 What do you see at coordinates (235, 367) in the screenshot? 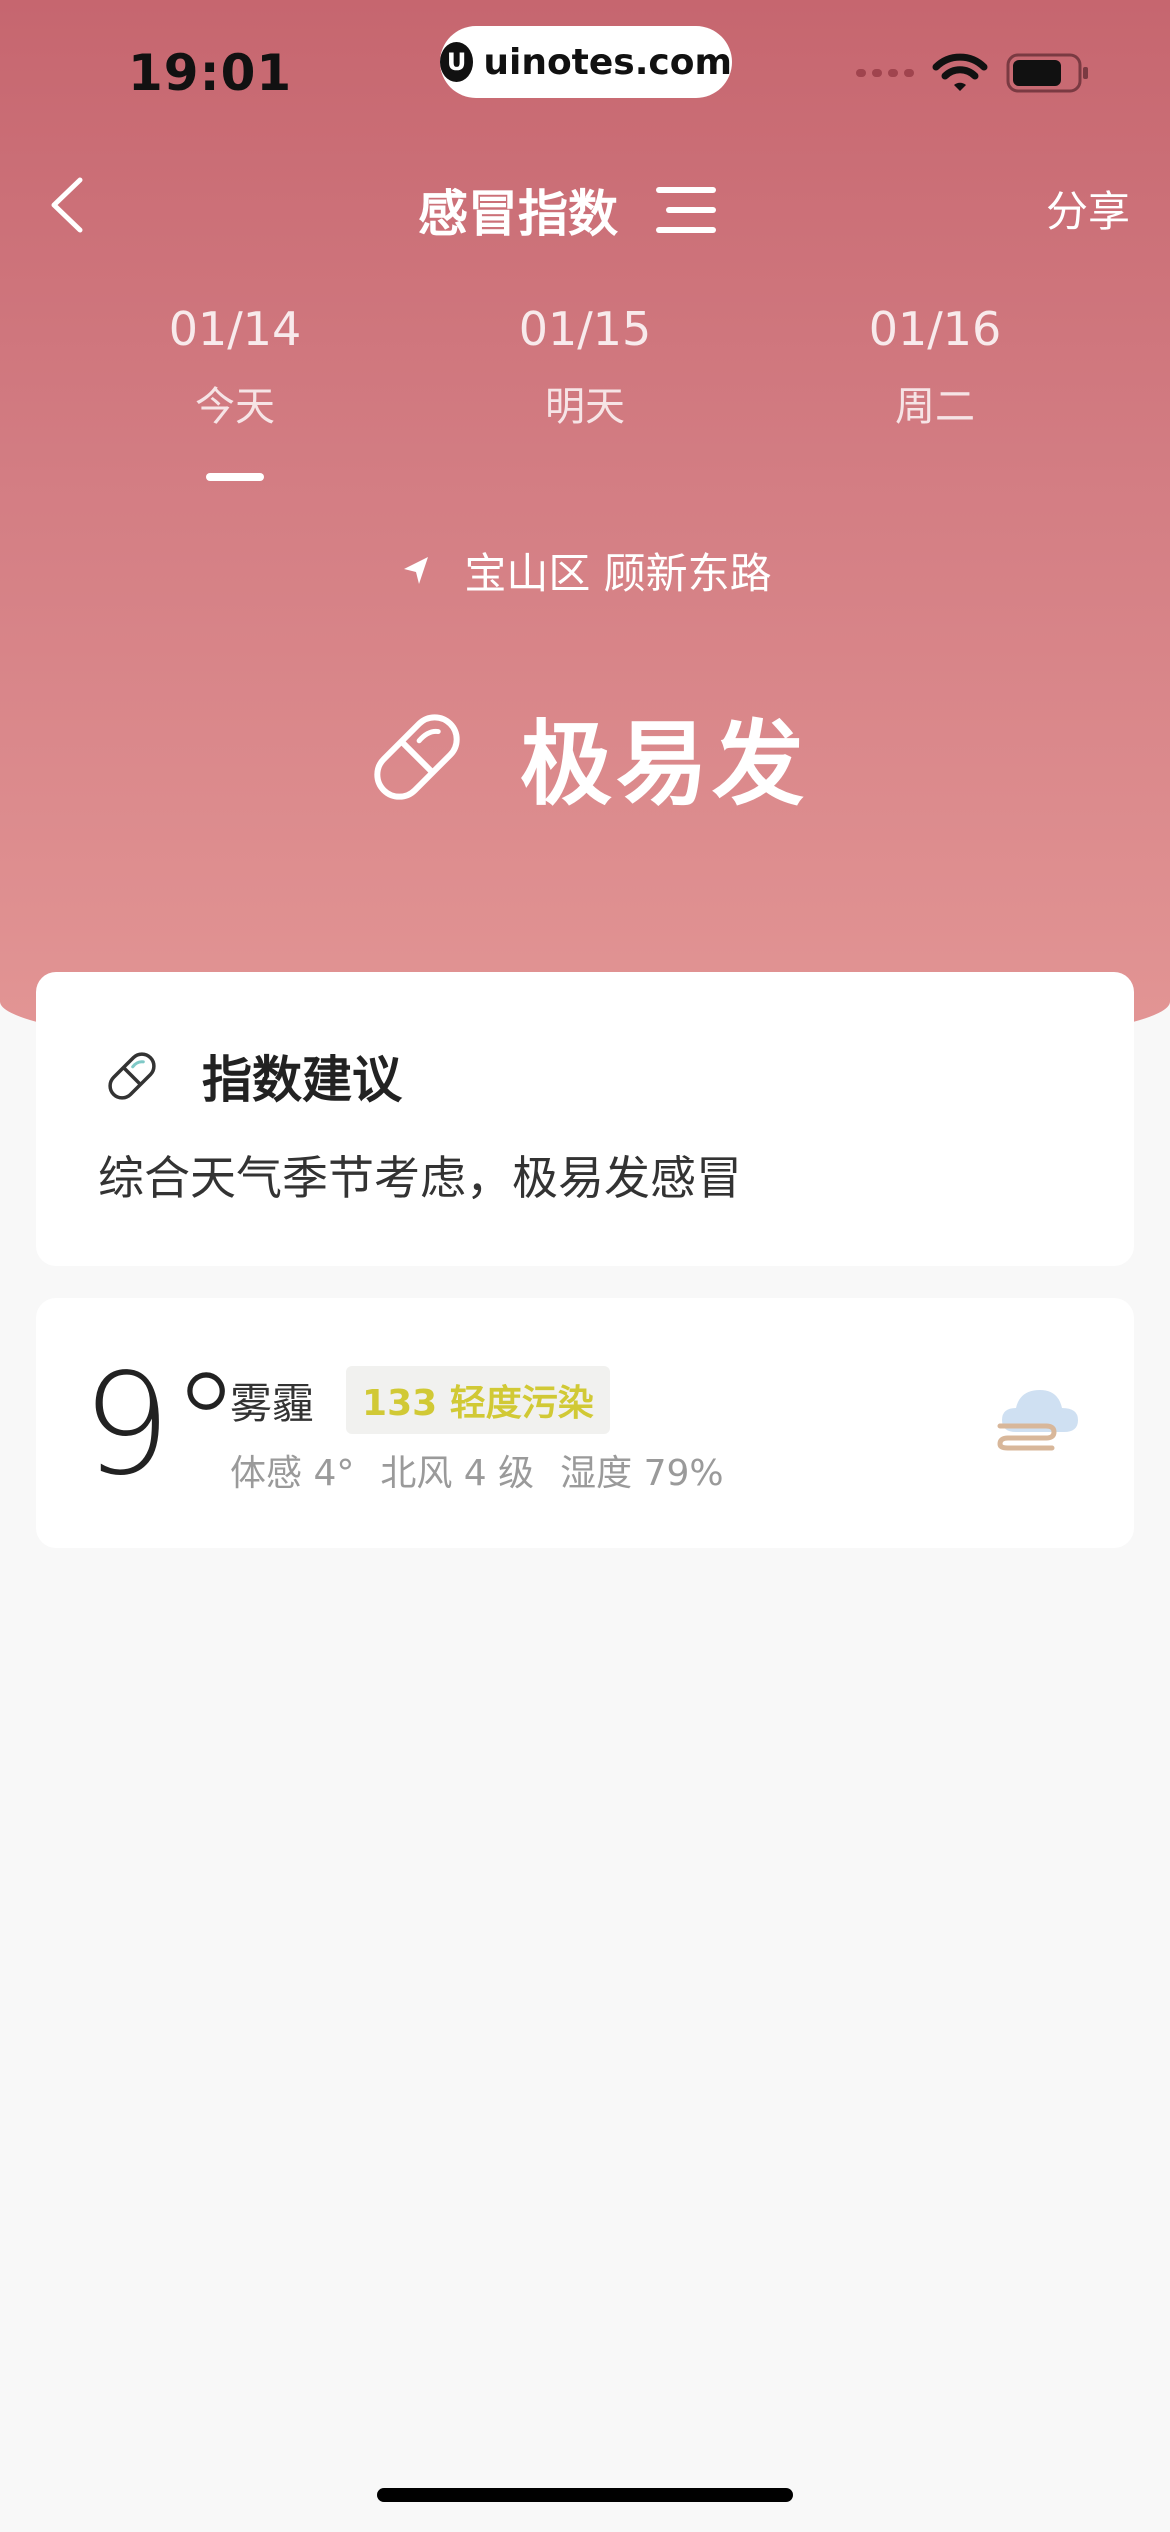
I see `tab-date-0: 01/14 今天` at bounding box center [235, 367].